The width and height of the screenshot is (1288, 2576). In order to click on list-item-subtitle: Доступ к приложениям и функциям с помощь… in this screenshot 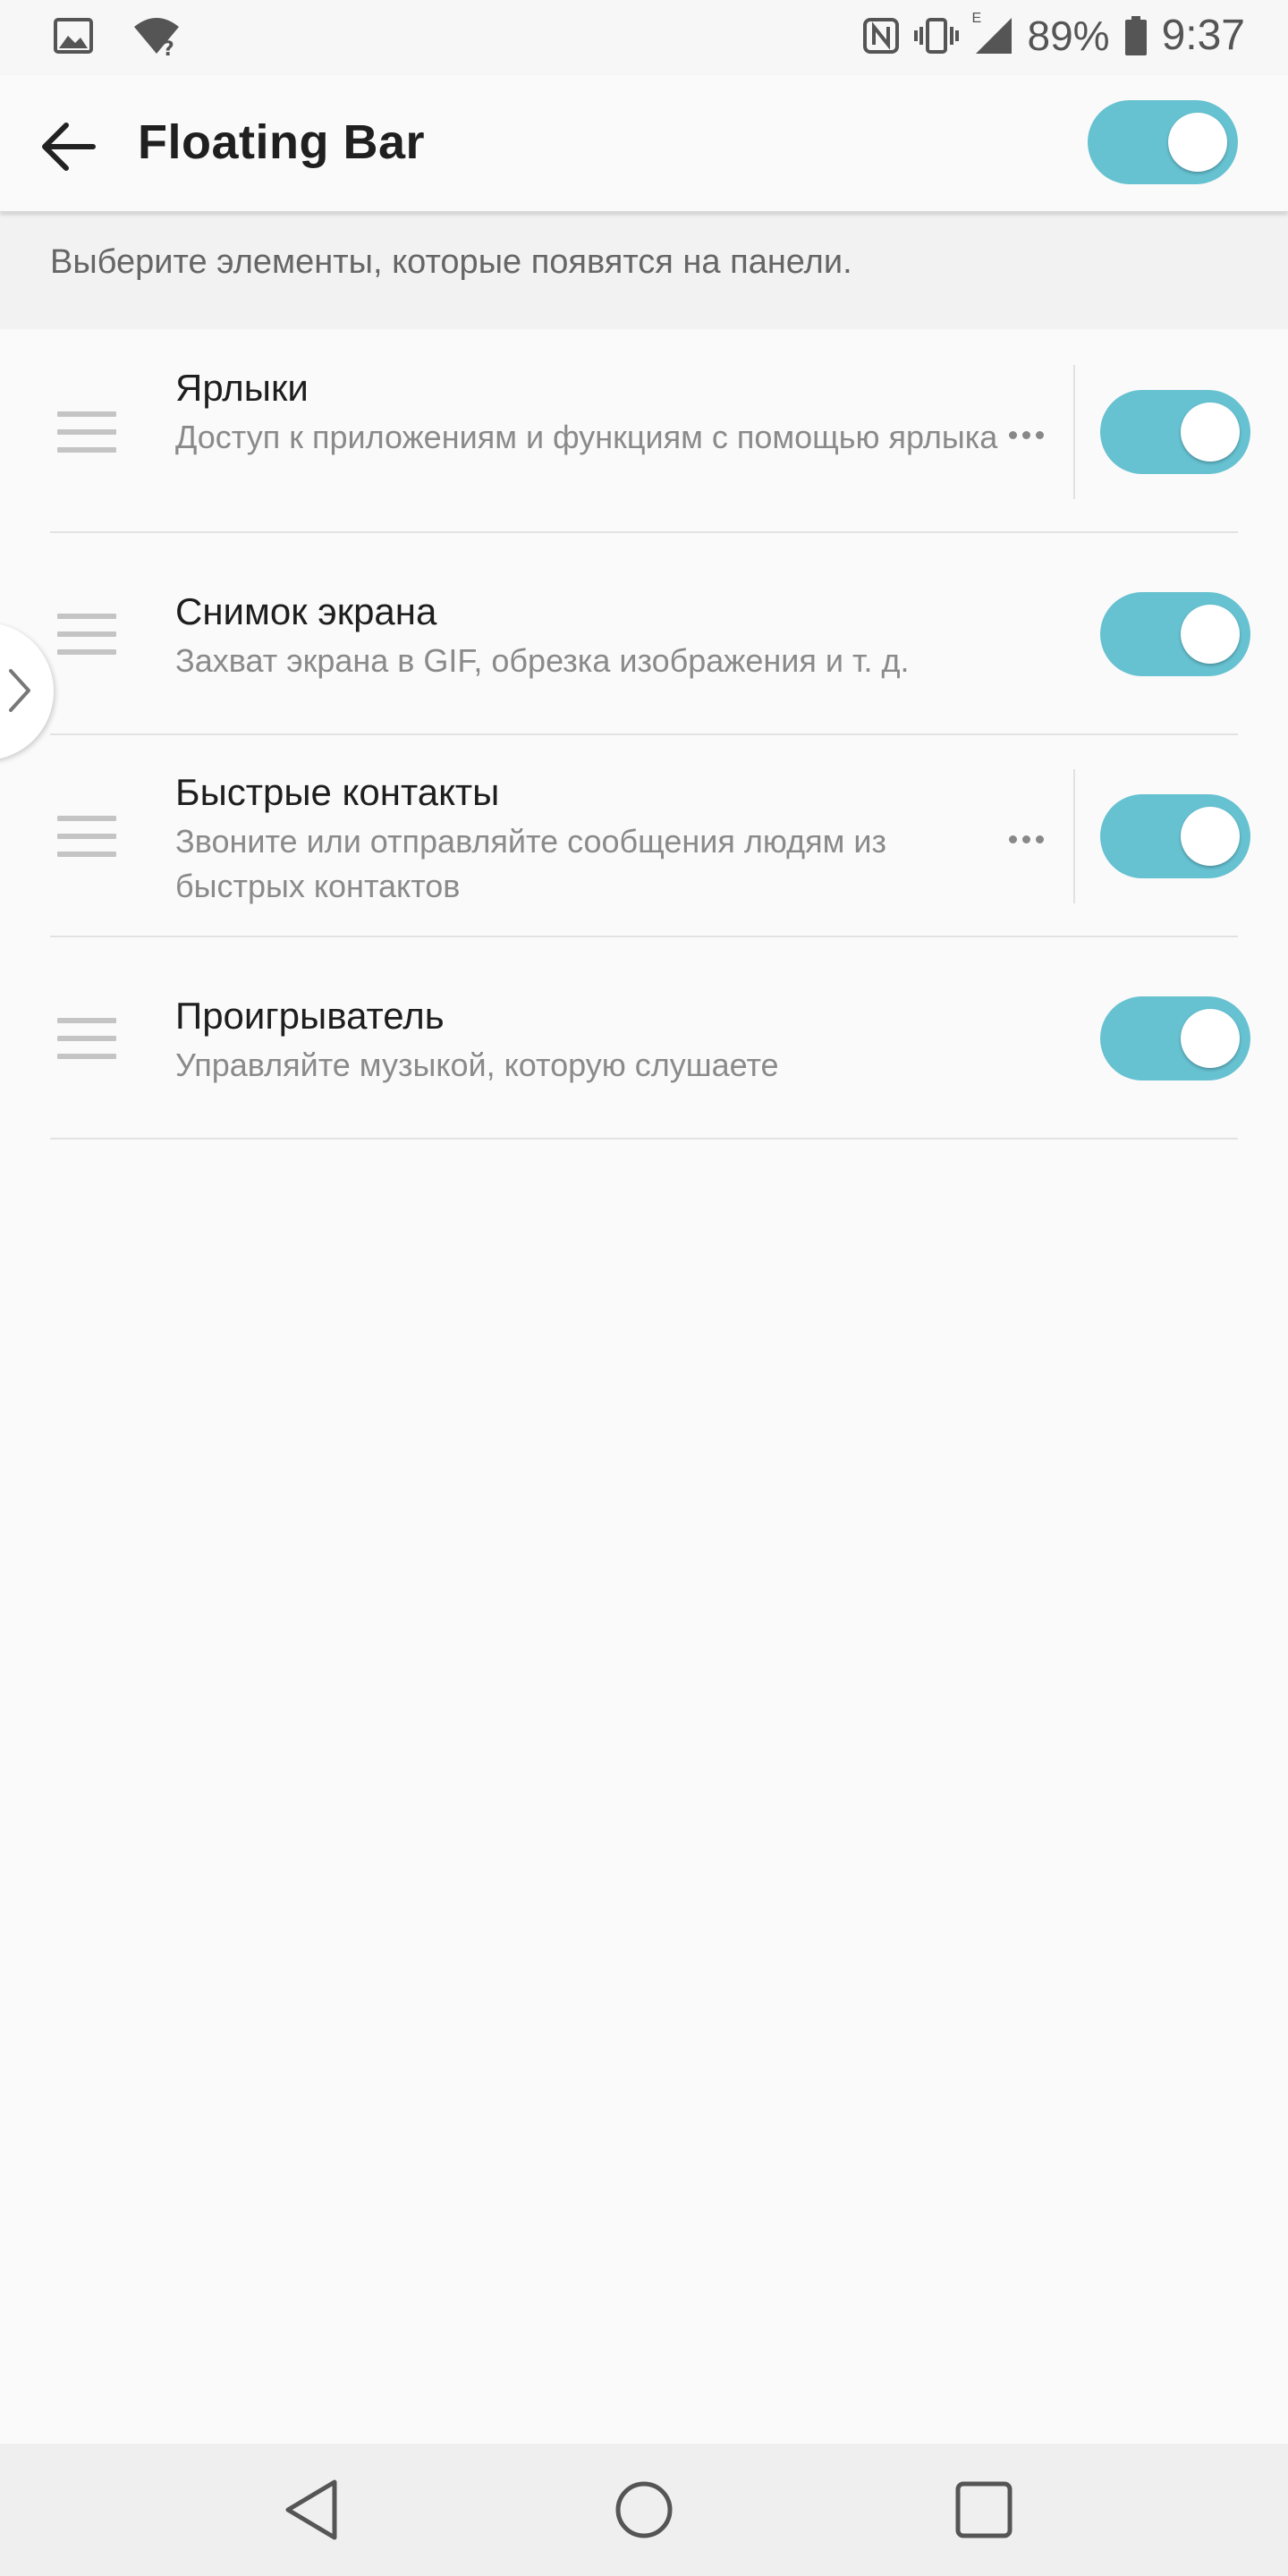, I will do `click(586, 437)`.